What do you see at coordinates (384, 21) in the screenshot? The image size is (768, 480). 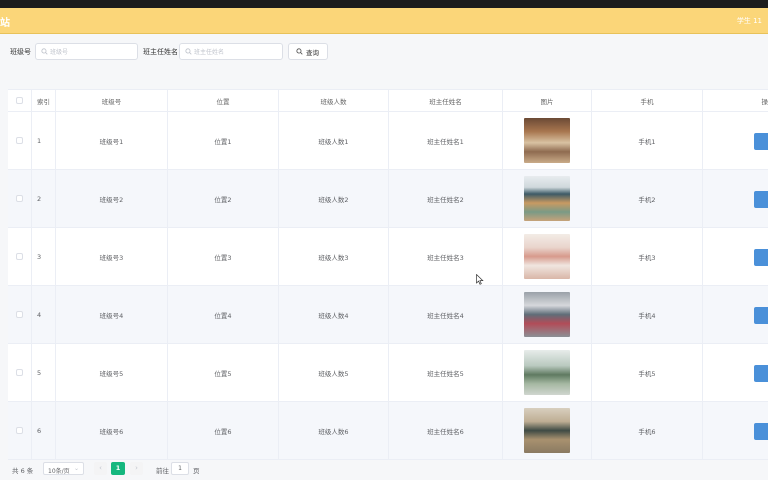 I see `app-header: 站 学生 11` at bounding box center [384, 21].